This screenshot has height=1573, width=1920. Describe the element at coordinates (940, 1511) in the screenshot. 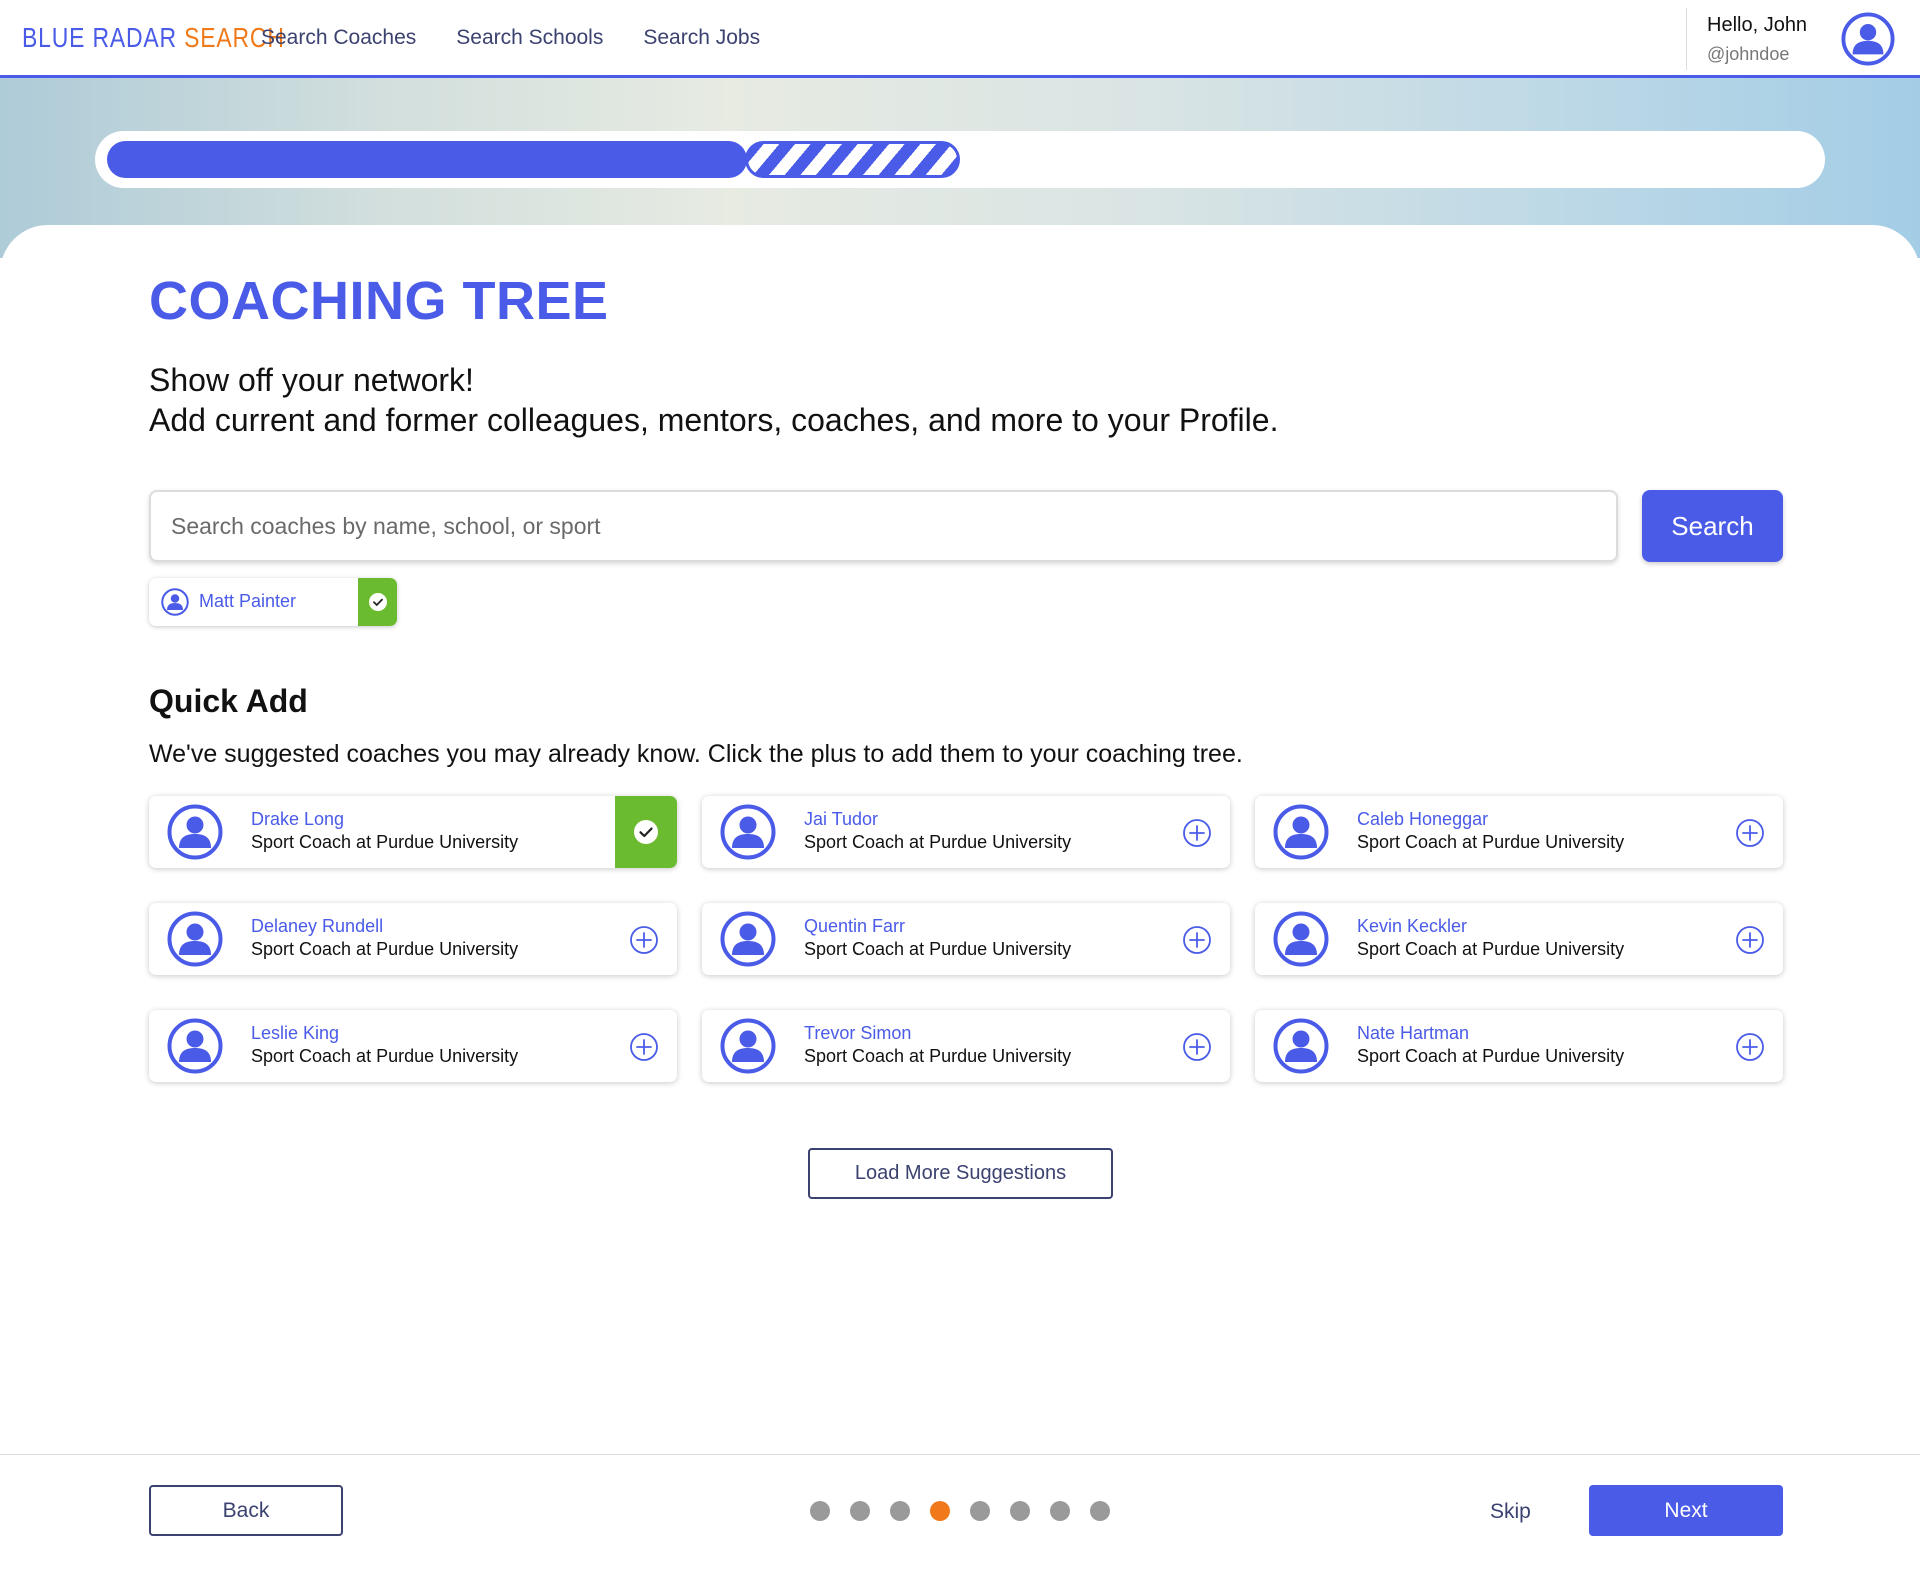

I see `step-dot-active` at that location.